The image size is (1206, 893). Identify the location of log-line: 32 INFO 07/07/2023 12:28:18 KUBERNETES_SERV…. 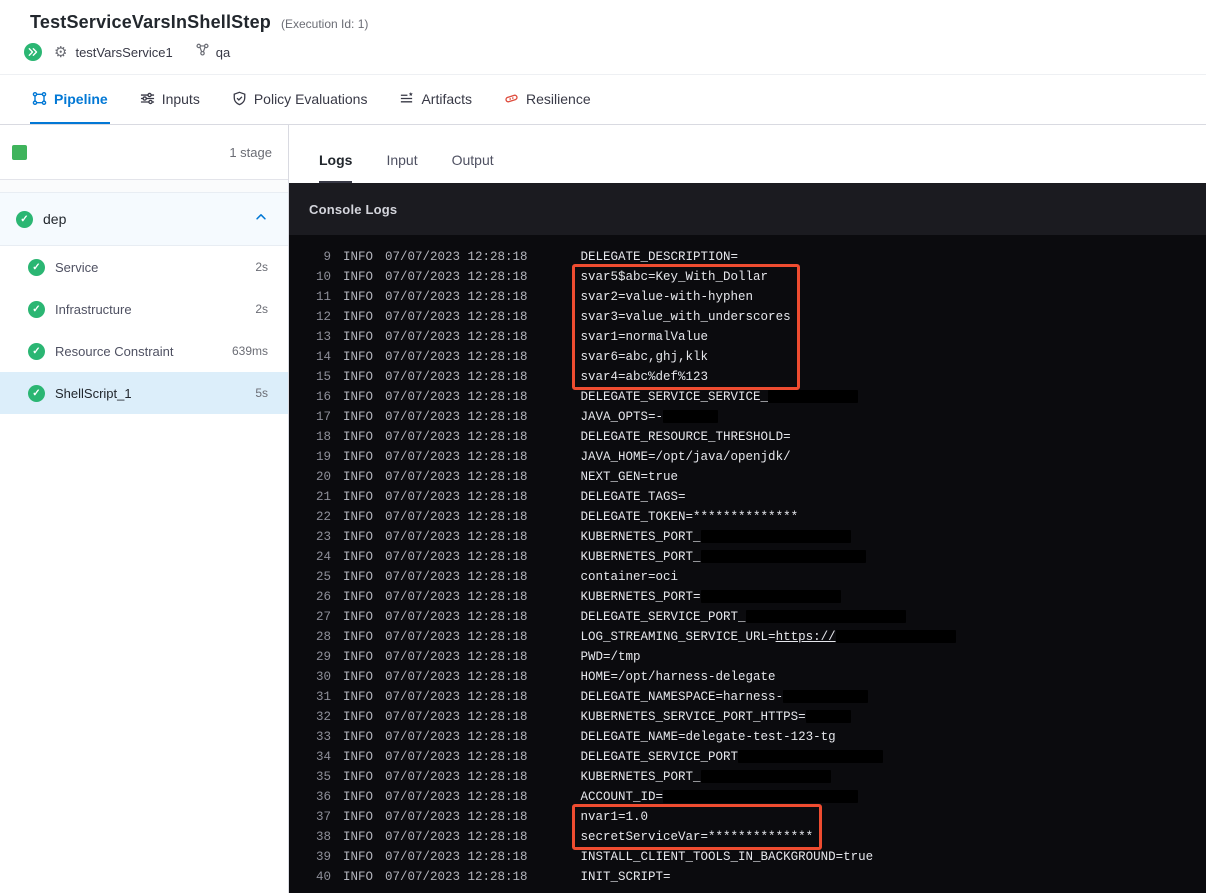
(757, 717).